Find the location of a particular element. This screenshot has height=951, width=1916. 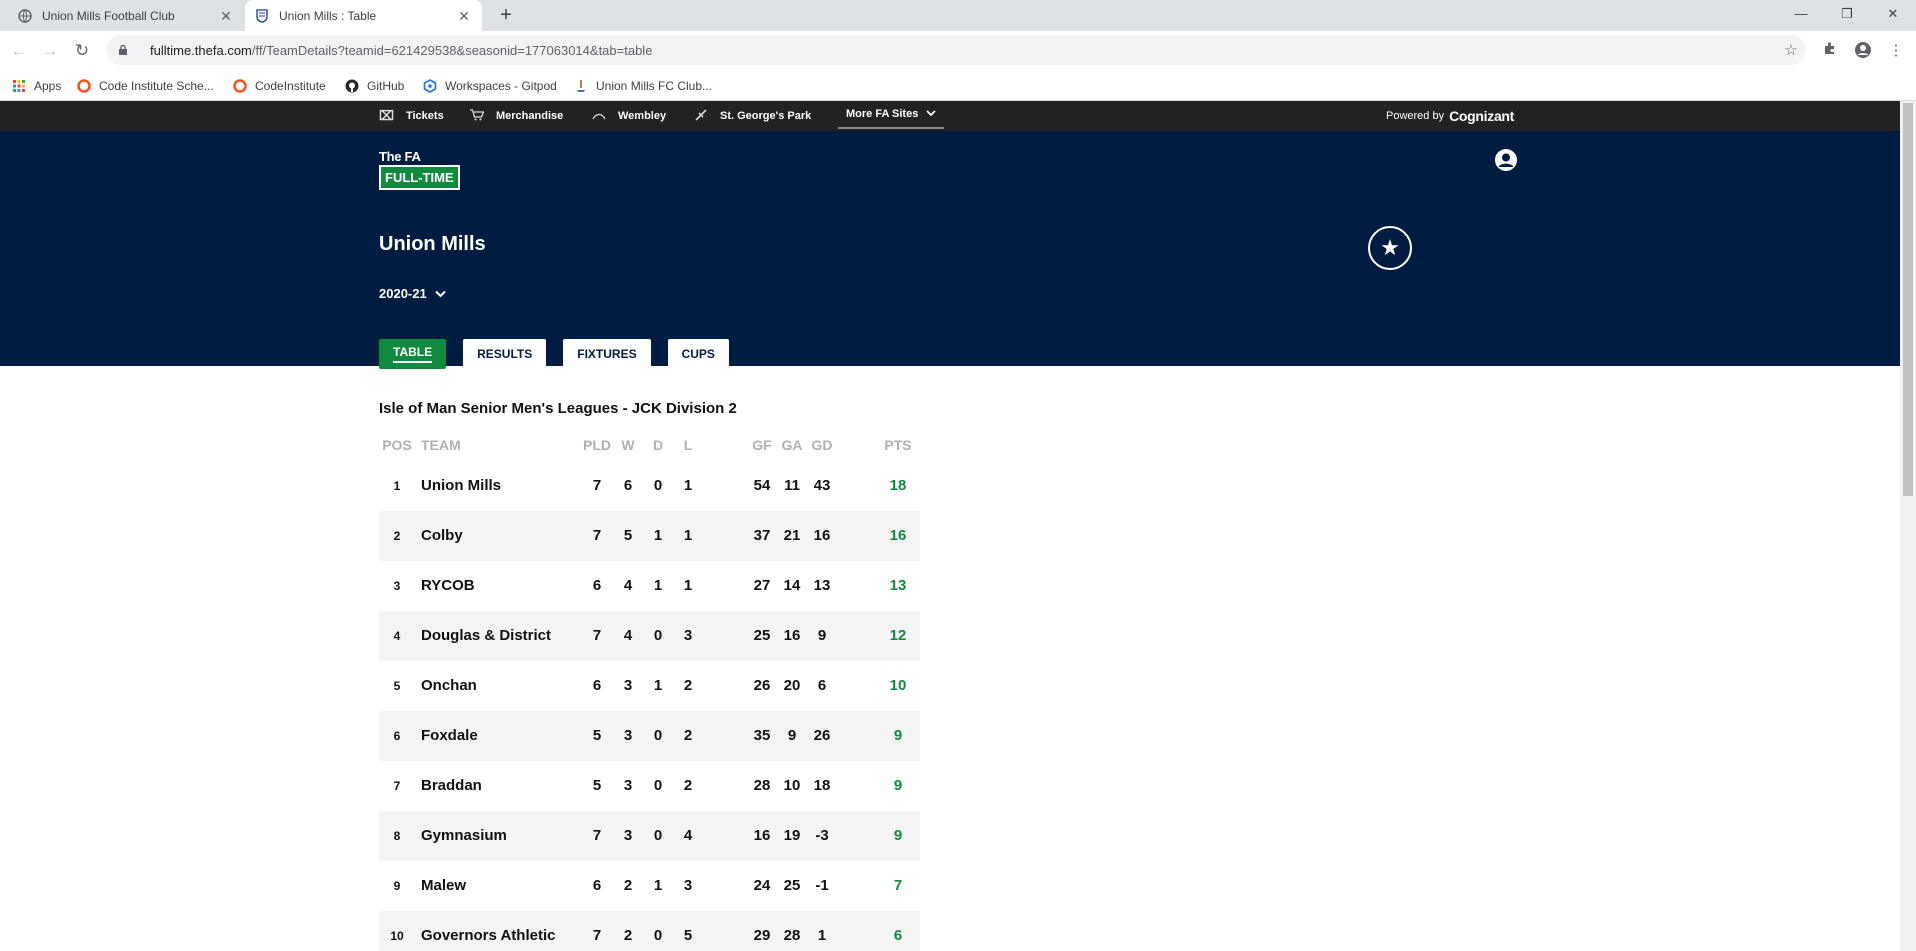

cell-pts: 7 is located at coordinates (898, 885).